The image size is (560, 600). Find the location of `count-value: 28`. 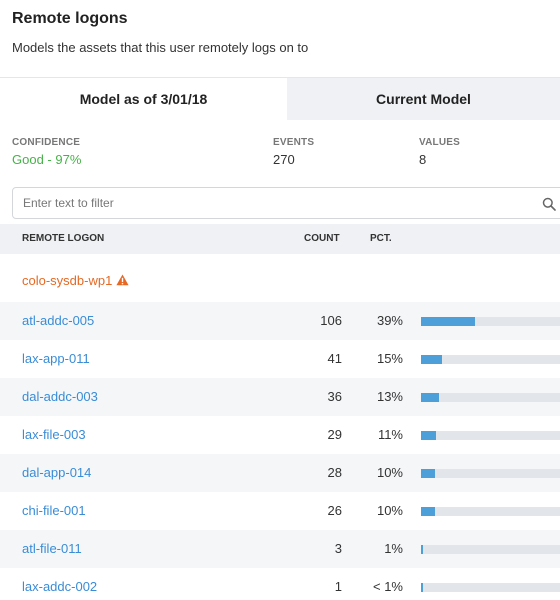

count-value: 28 is located at coordinates (334, 472).